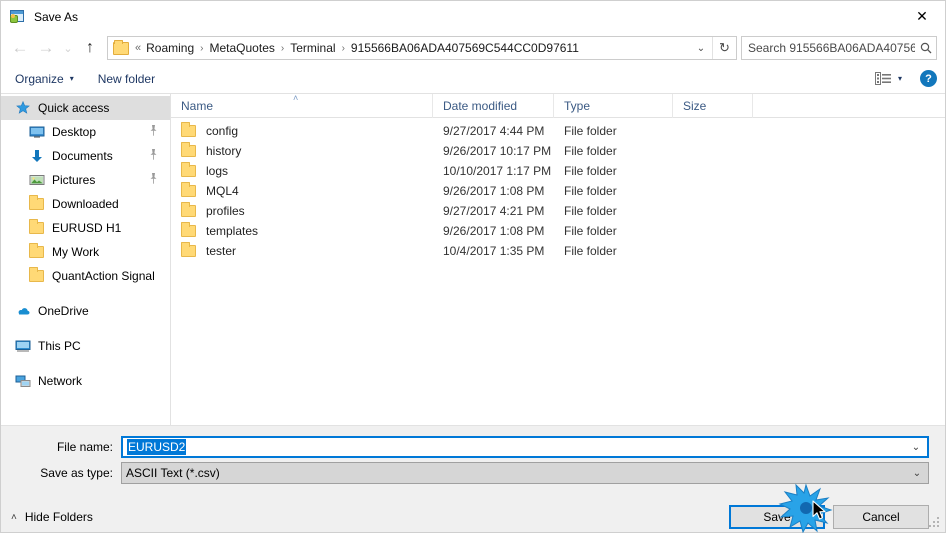 The height and width of the screenshot is (536, 946). Describe the element at coordinates (302, 250) in the screenshot. I see `file-name-cell: tester` at that location.